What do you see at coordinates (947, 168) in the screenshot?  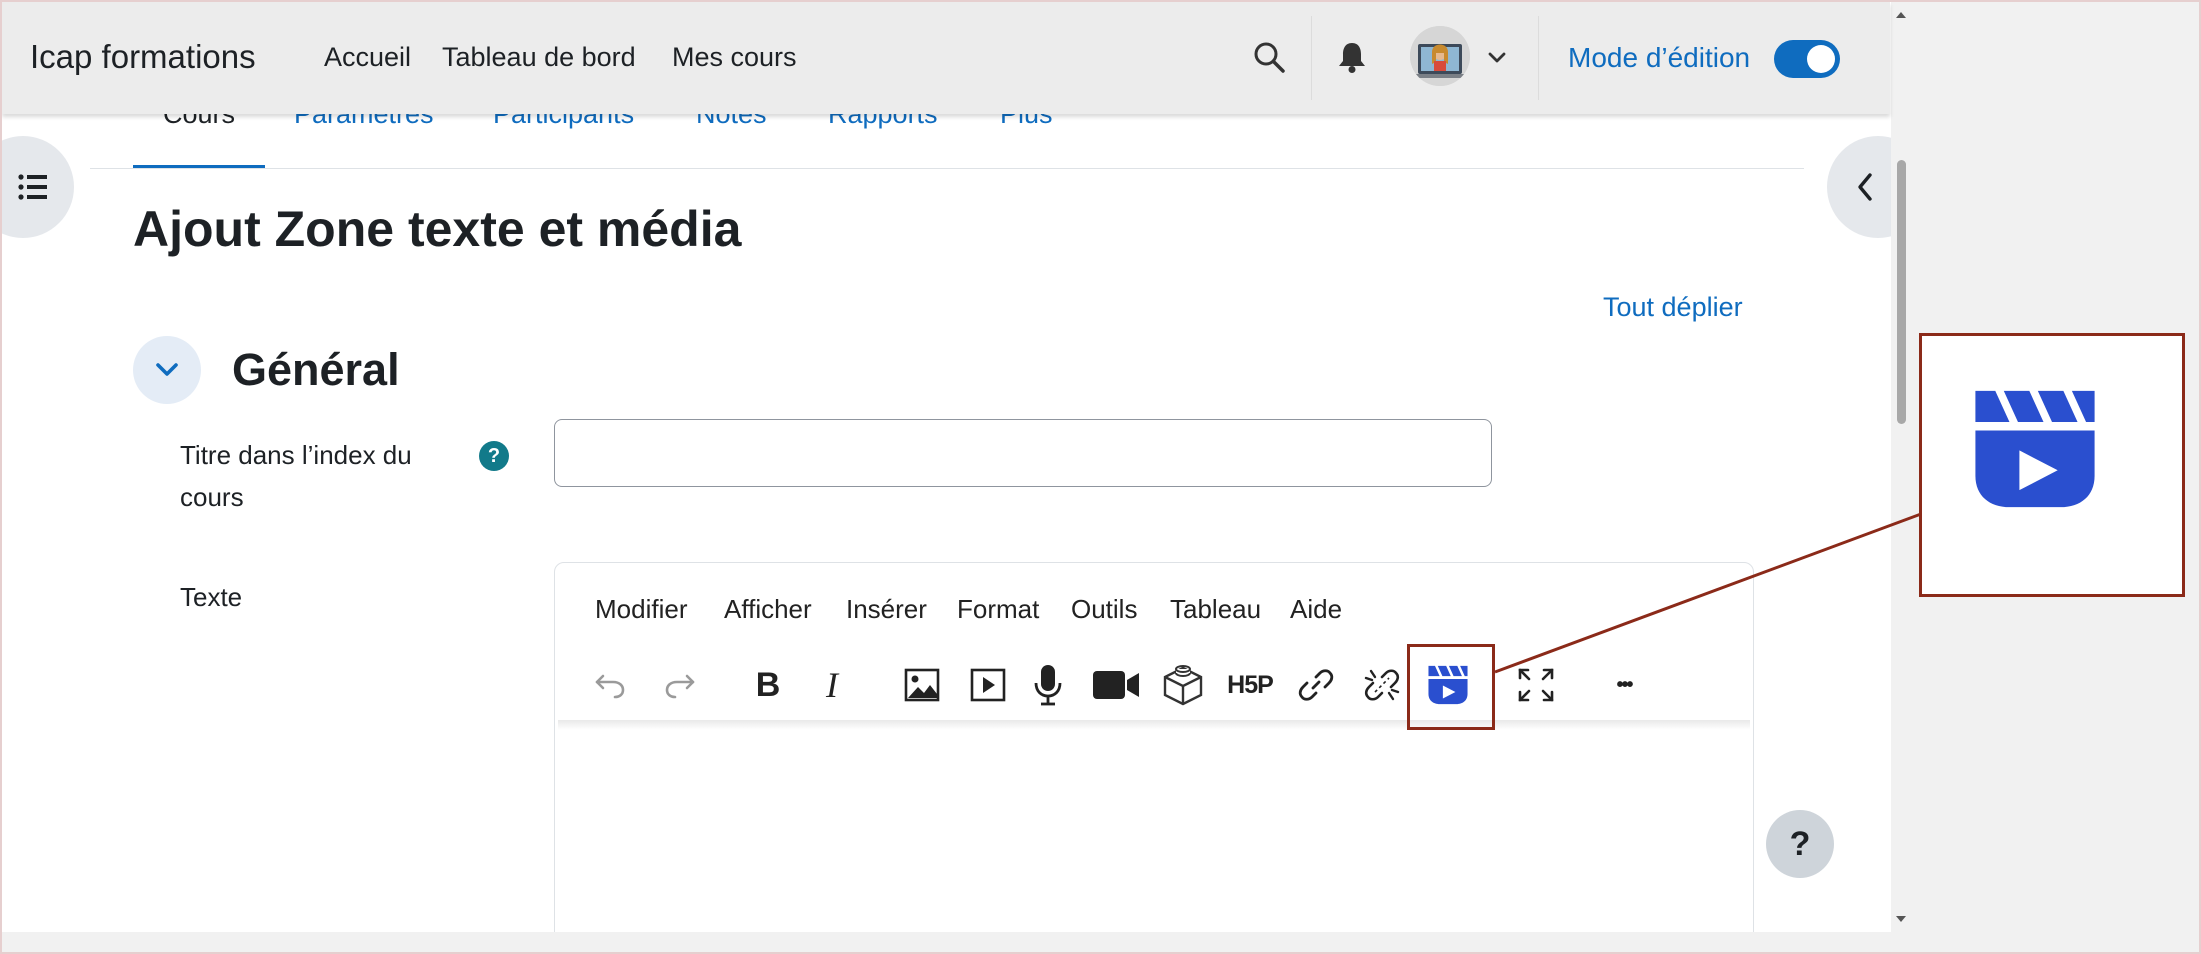 I see `tabs-divider` at bounding box center [947, 168].